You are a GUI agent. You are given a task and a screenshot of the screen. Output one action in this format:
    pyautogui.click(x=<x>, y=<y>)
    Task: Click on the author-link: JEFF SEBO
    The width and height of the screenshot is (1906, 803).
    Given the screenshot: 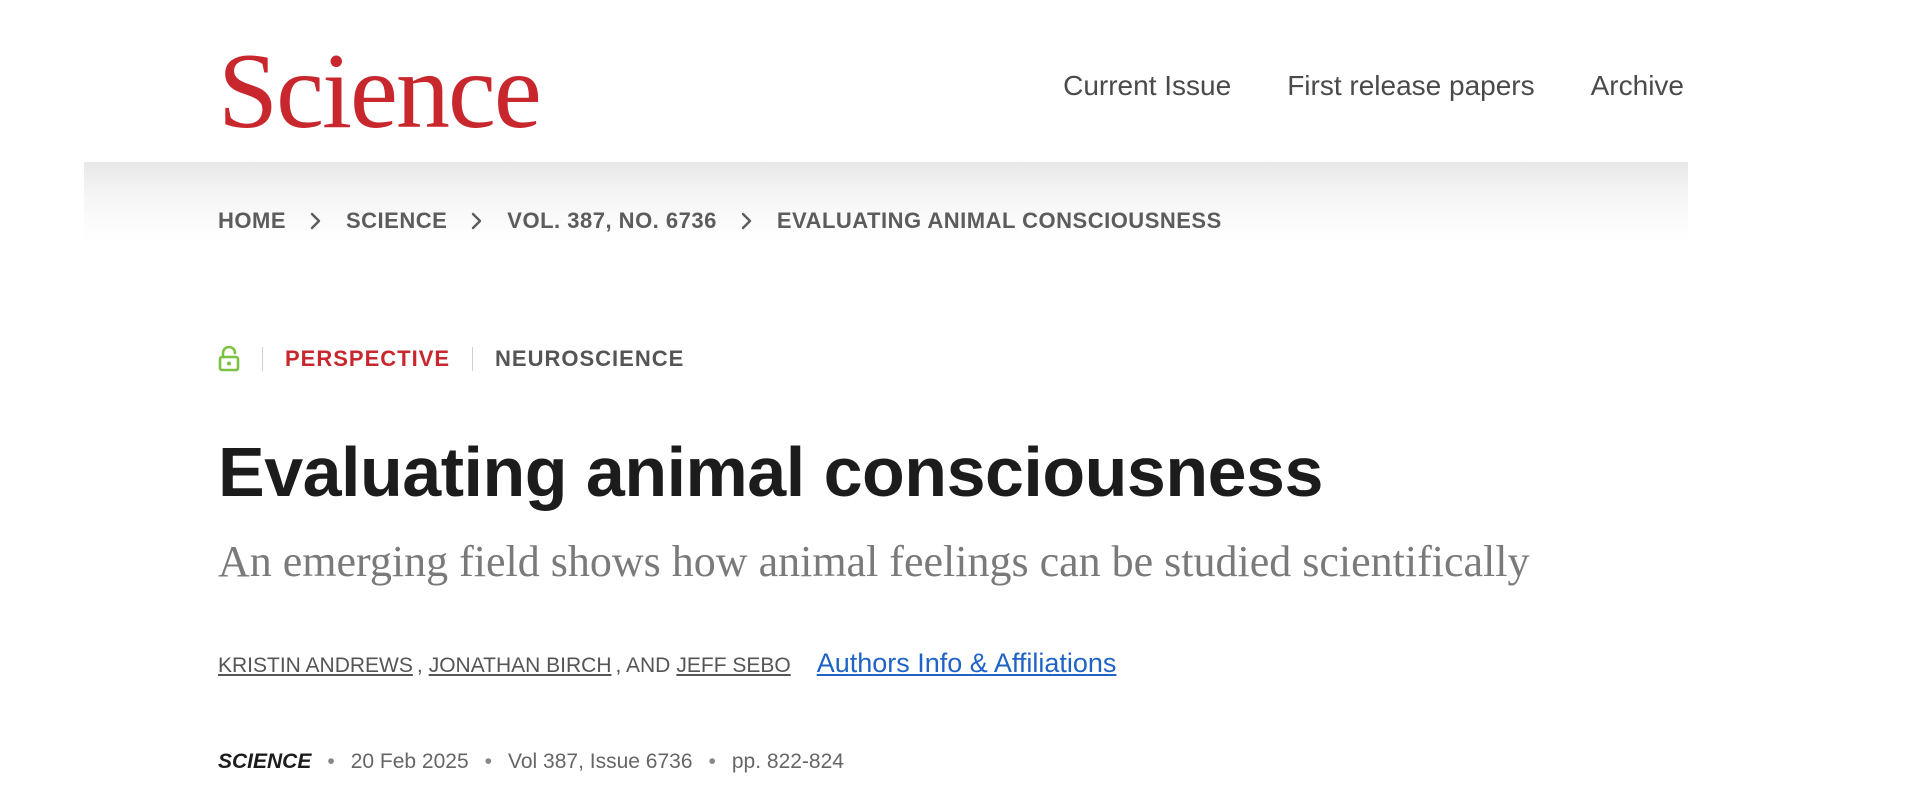 What is the action you would take?
    pyautogui.click(x=733, y=666)
    